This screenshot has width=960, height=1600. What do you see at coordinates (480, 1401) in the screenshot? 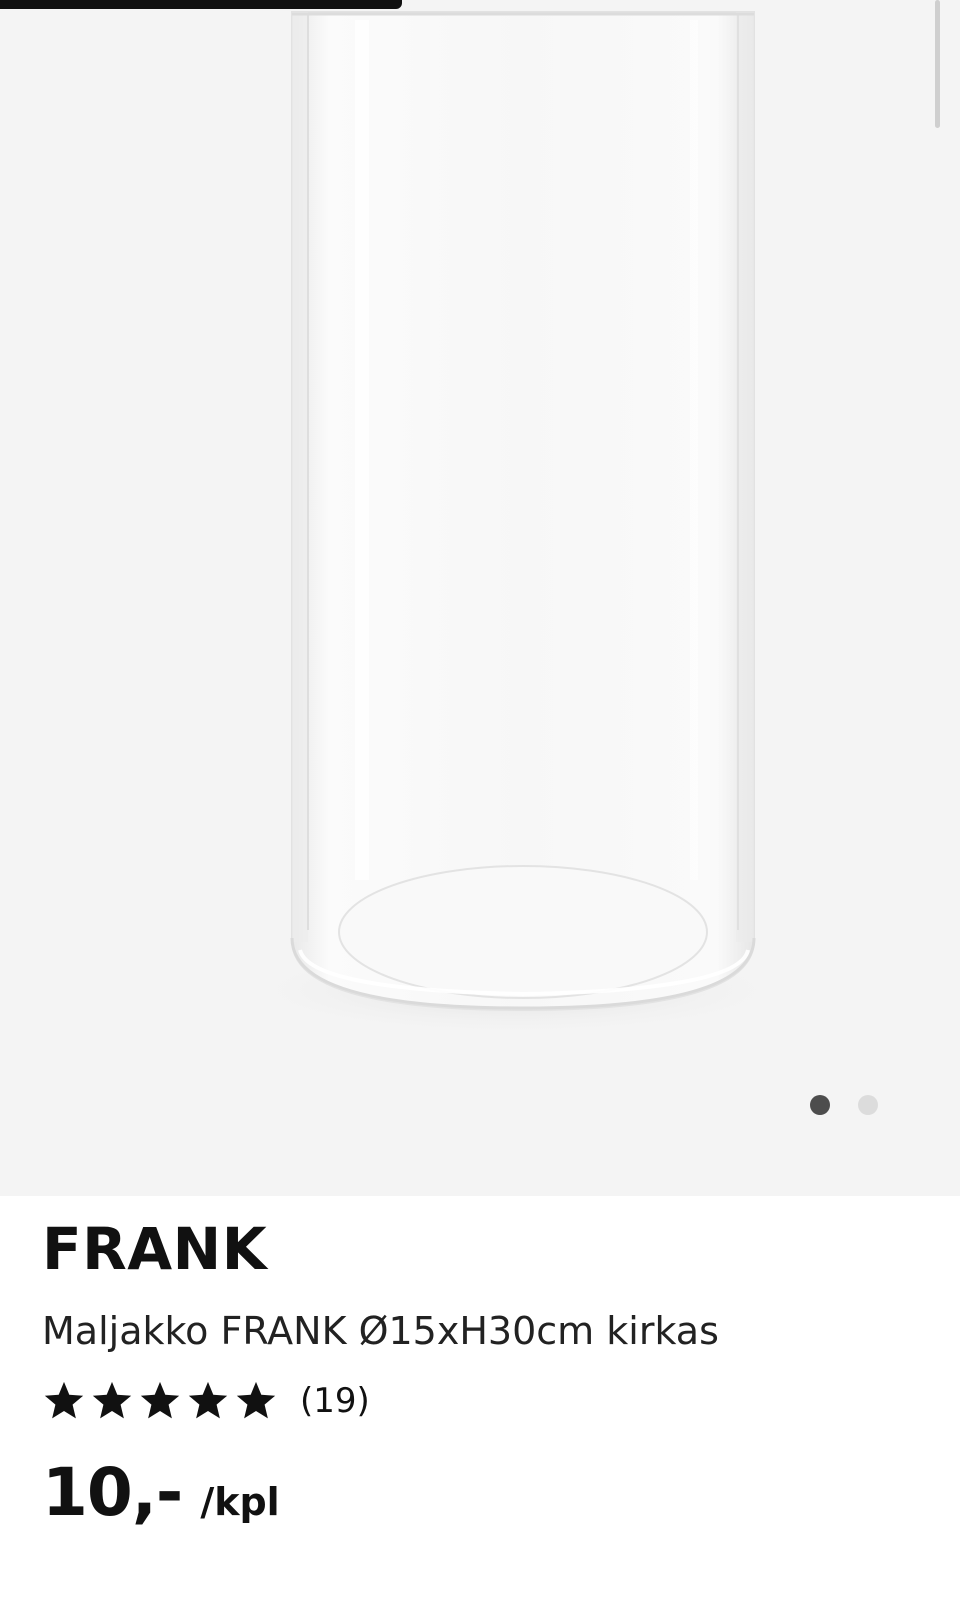
I see `product-rating: (19)` at bounding box center [480, 1401].